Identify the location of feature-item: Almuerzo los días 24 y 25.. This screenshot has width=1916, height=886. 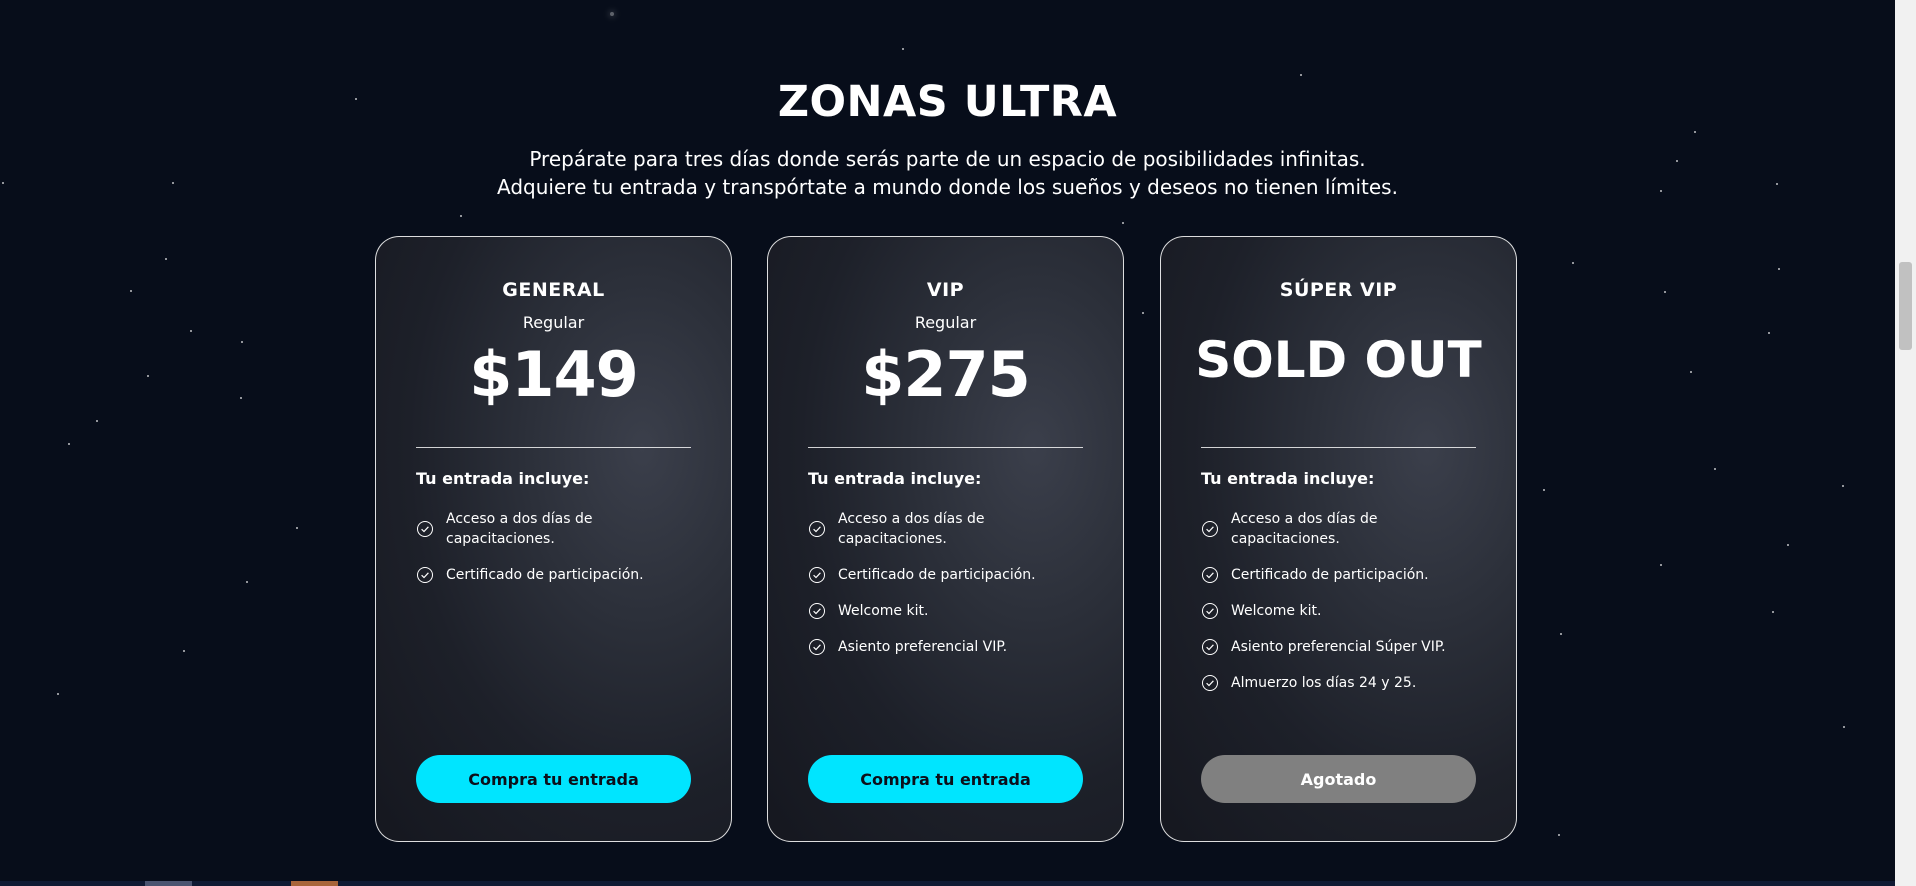
(1343, 683).